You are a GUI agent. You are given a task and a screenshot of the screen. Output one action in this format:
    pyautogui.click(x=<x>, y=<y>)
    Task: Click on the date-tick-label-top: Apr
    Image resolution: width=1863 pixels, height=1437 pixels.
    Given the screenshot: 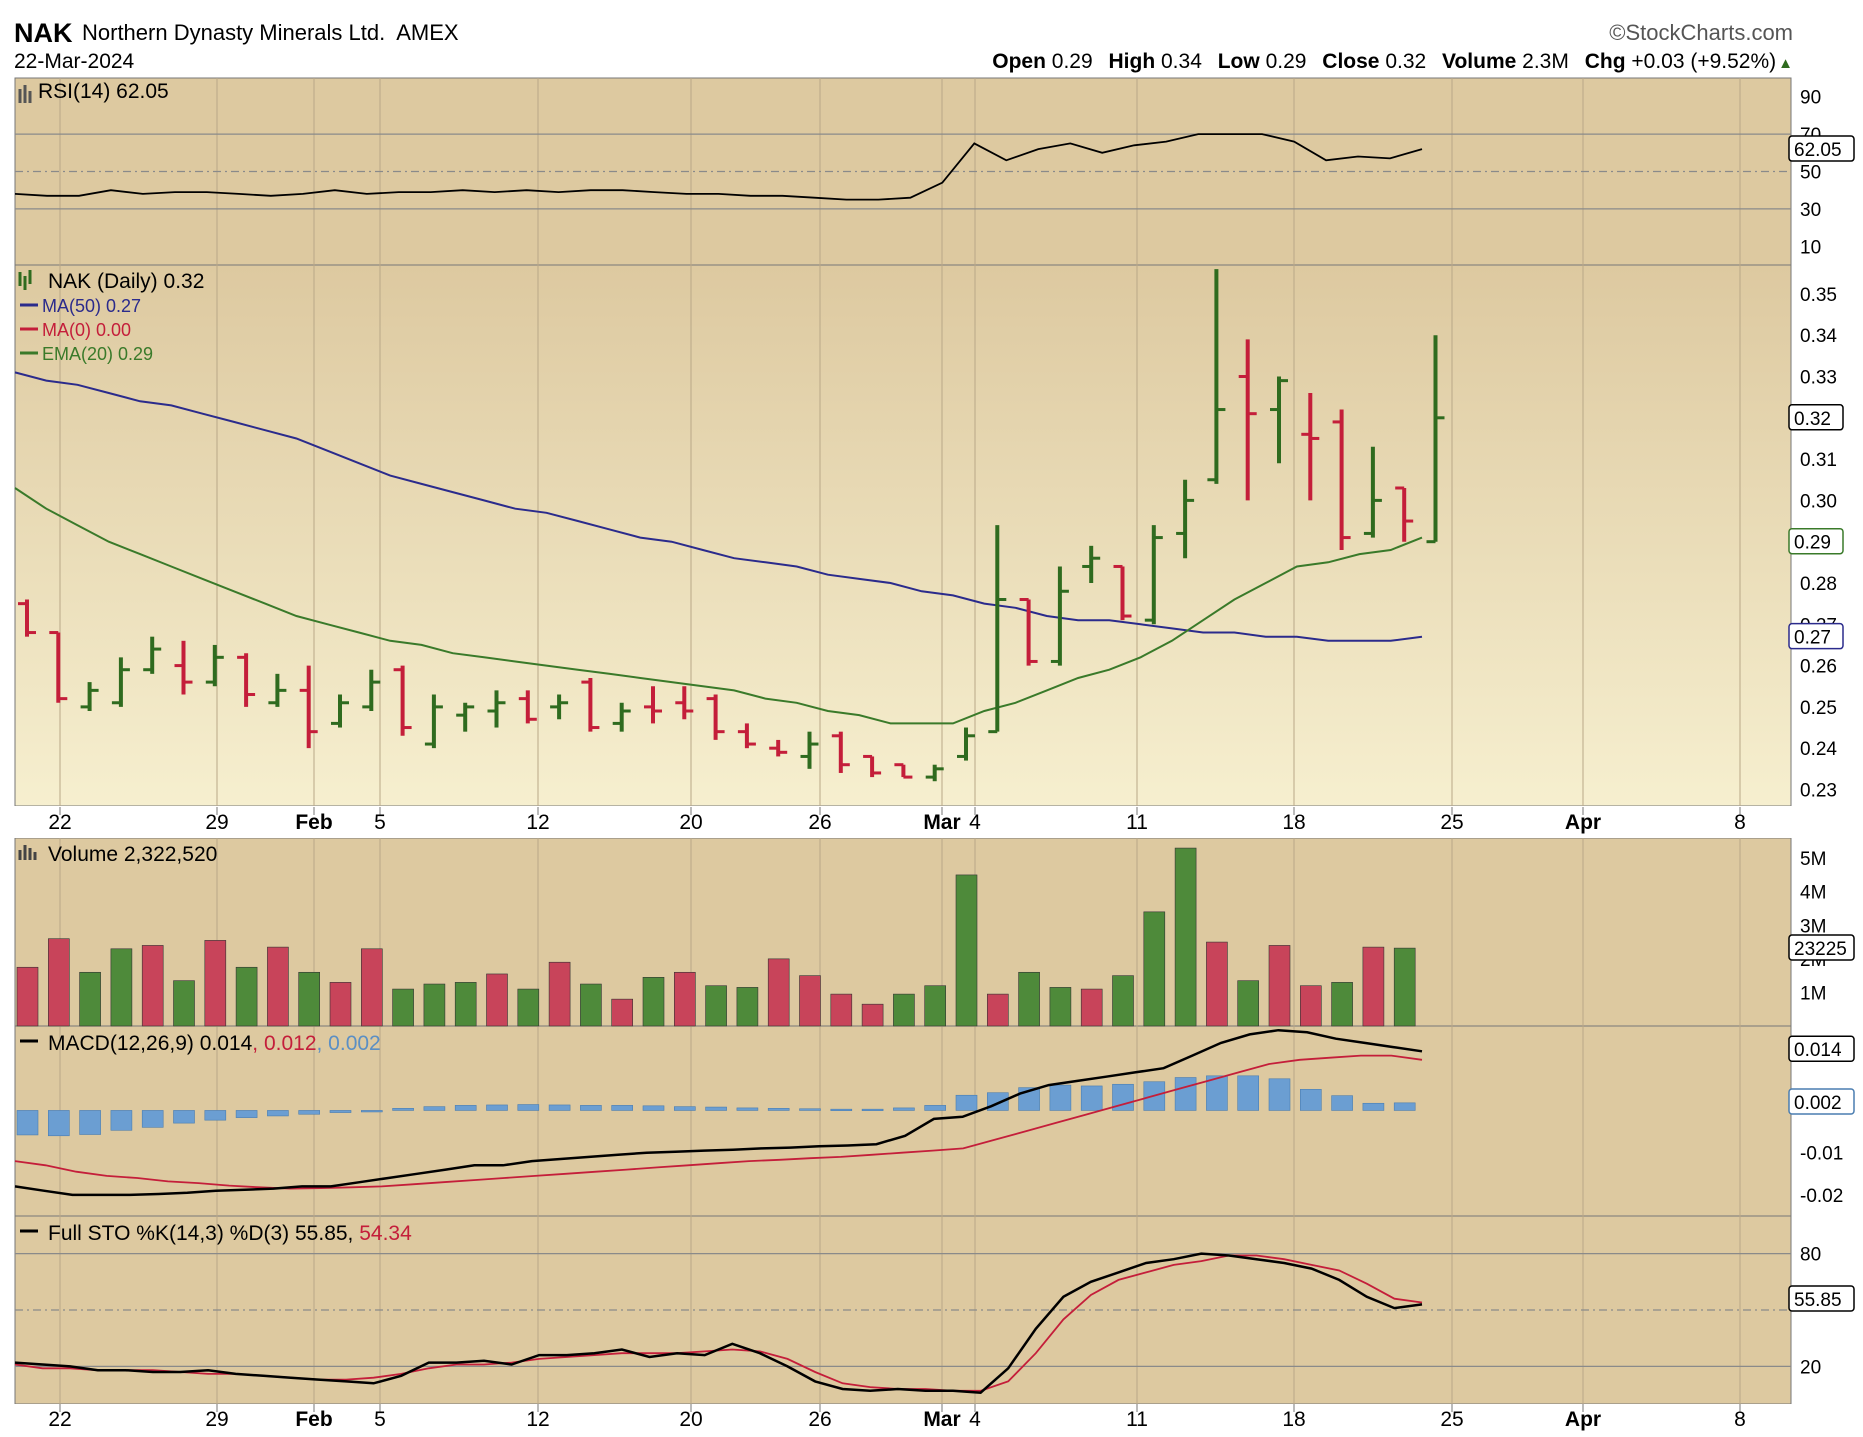 What is the action you would take?
    pyautogui.click(x=1583, y=822)
    